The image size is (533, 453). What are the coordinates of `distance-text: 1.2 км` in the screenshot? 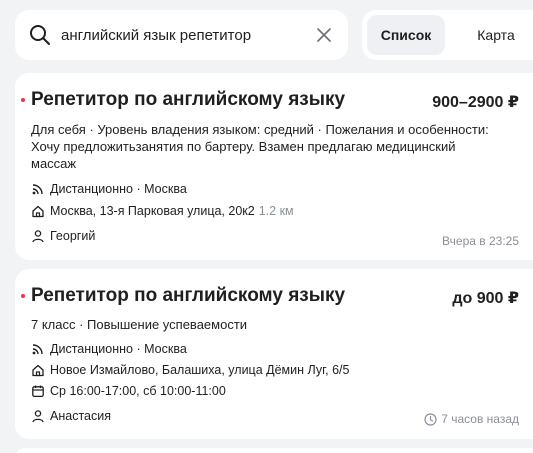 It's located at (276, 211).